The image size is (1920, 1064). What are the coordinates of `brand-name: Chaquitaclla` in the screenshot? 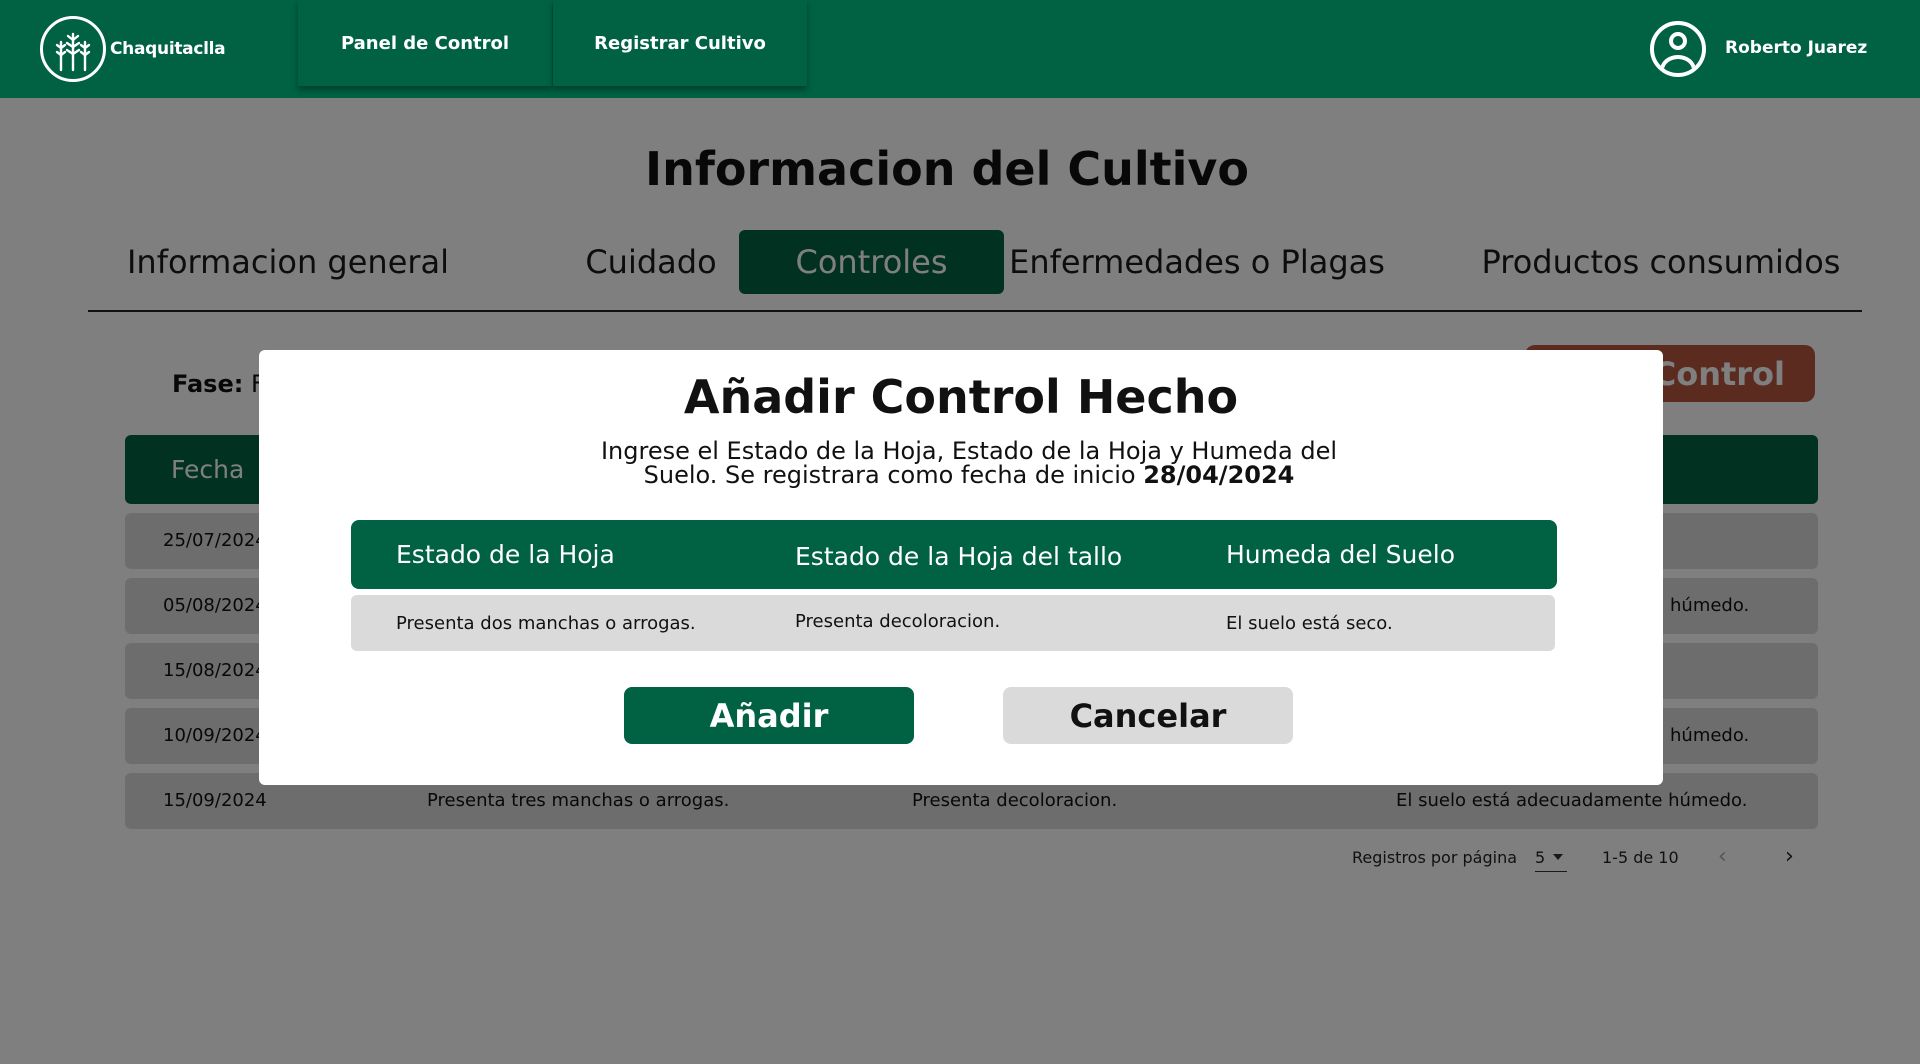 It's located at (168, 49).